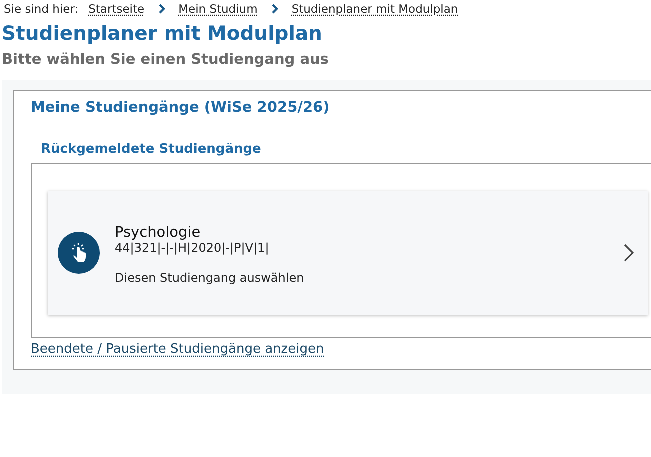  Describe the element at coordinates (163, 34) in the screenshot. I see `page-title: Studienplaner mit Modulplan` at that location.